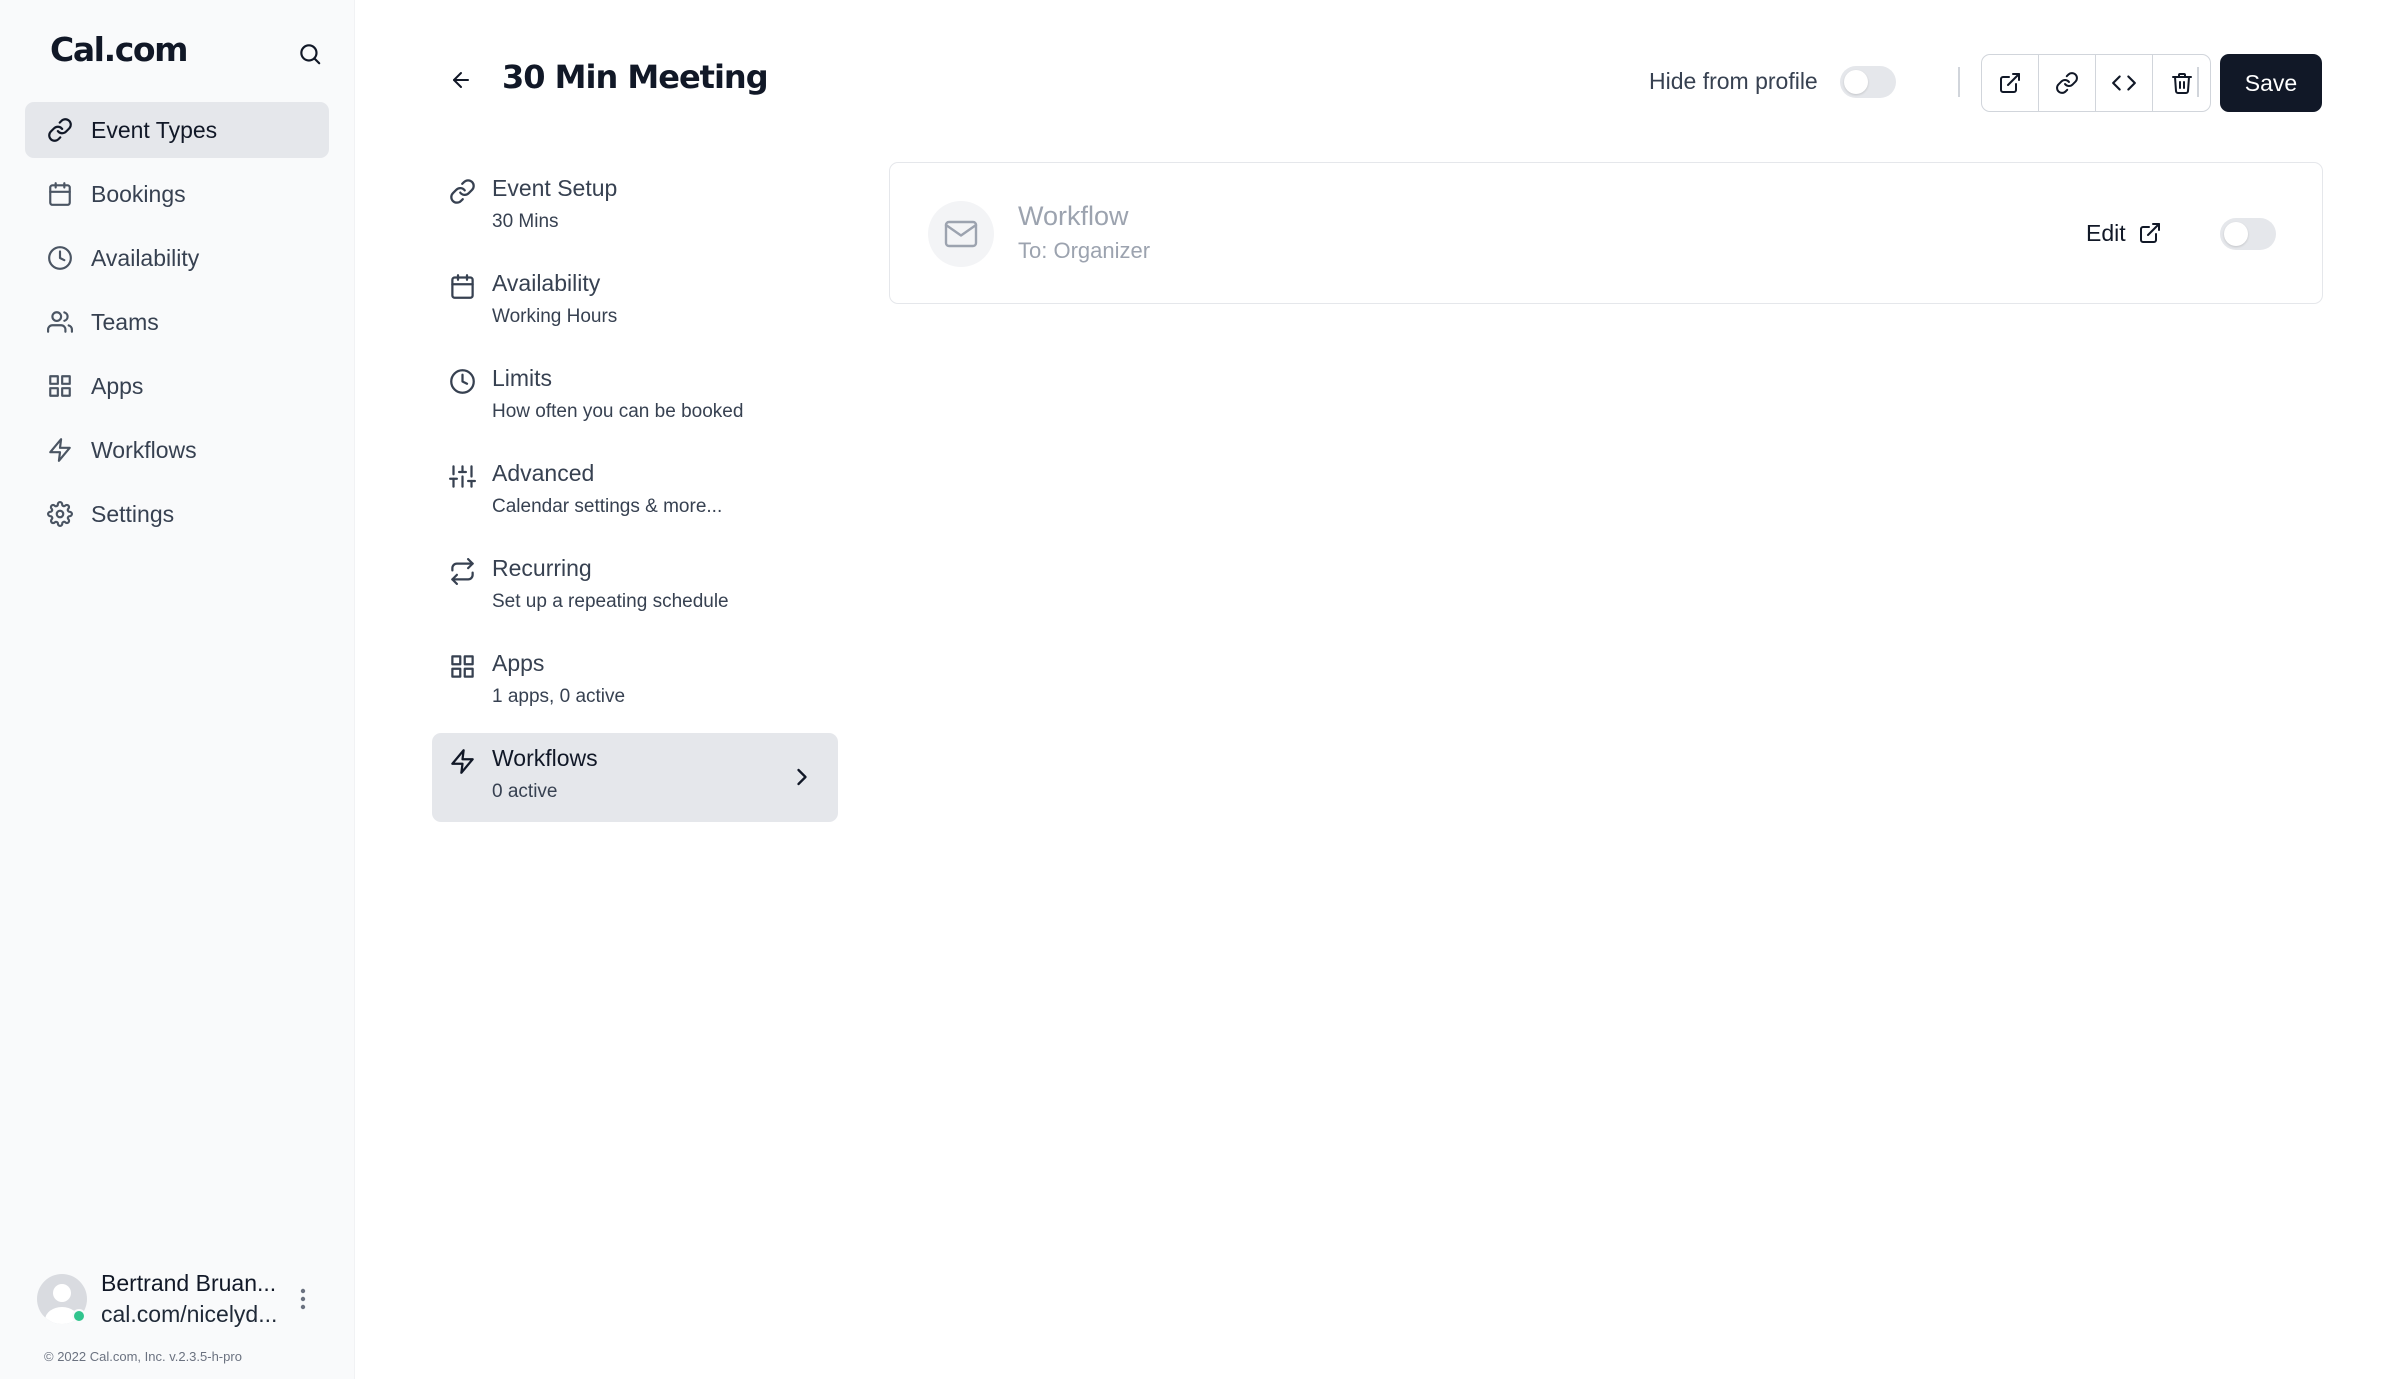  What do you see at coordinates (177, 386) in the screenshot?
I see `sidebar-item-apps: Apps` at bounding box center [177, 386].